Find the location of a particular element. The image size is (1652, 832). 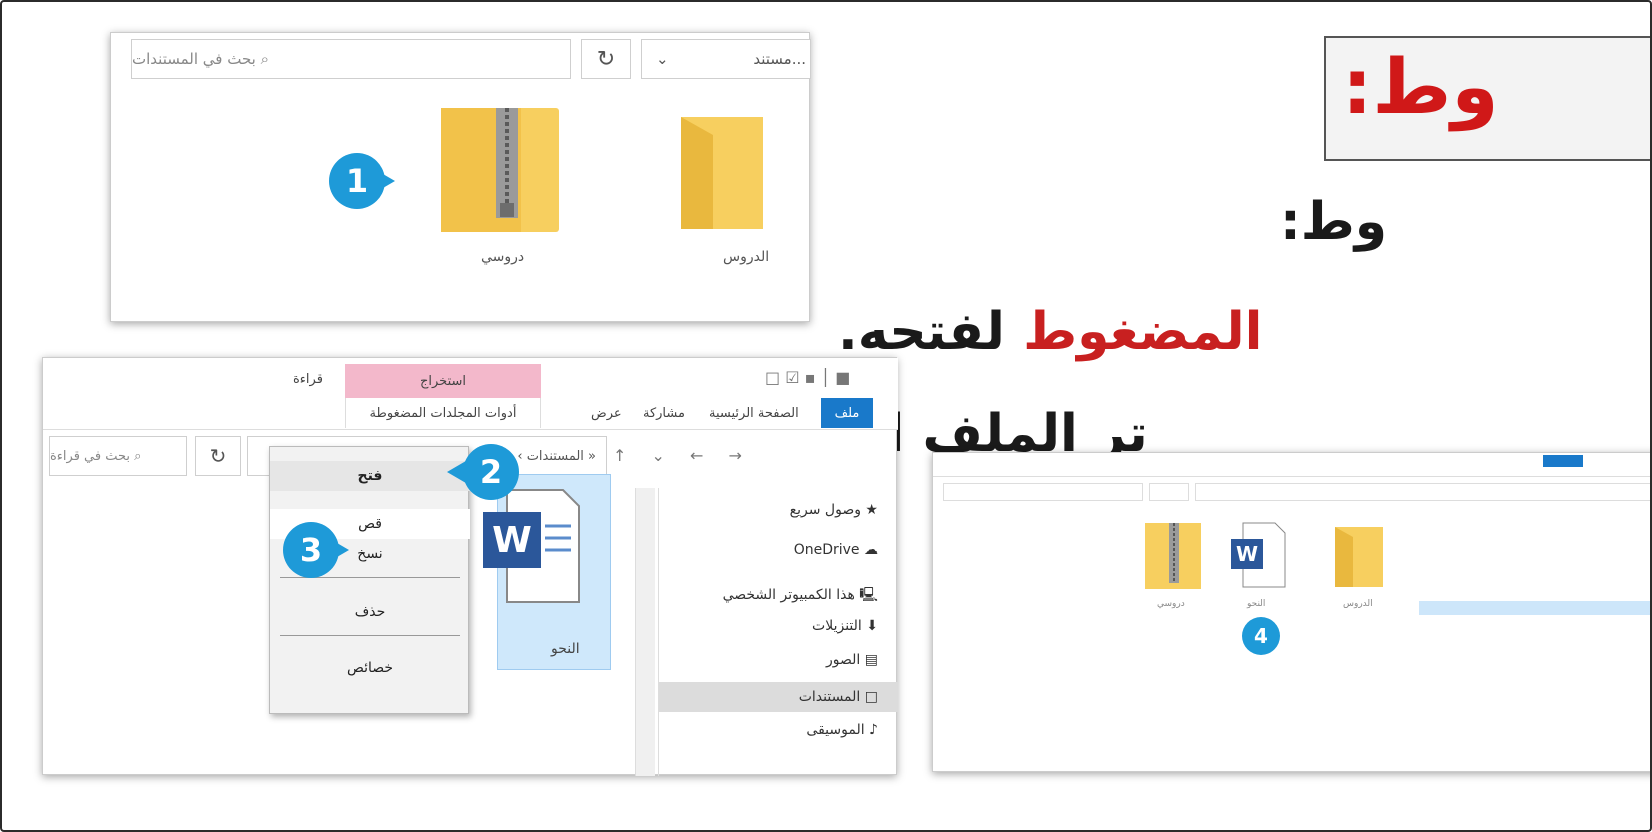

menu-separator is located at coordinates (370, 635).